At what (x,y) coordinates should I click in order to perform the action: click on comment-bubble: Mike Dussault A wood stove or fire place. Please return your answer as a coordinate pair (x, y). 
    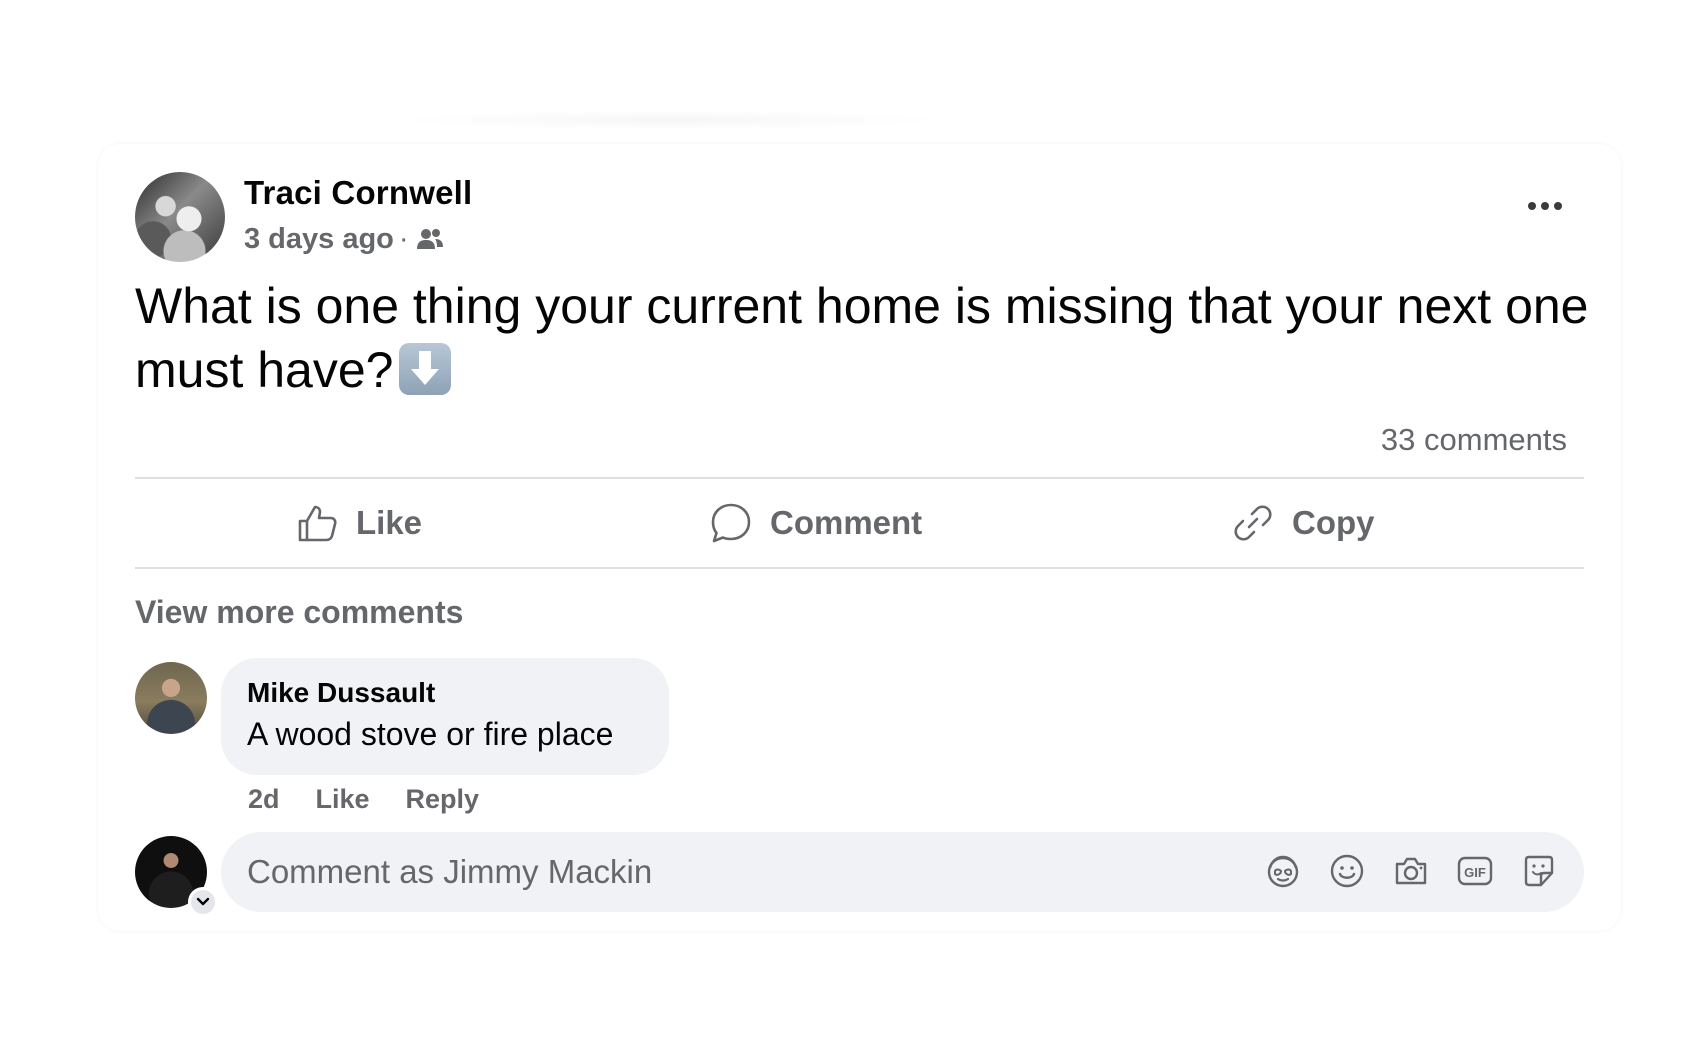
    Looking at the image, I should click on (445, 716).